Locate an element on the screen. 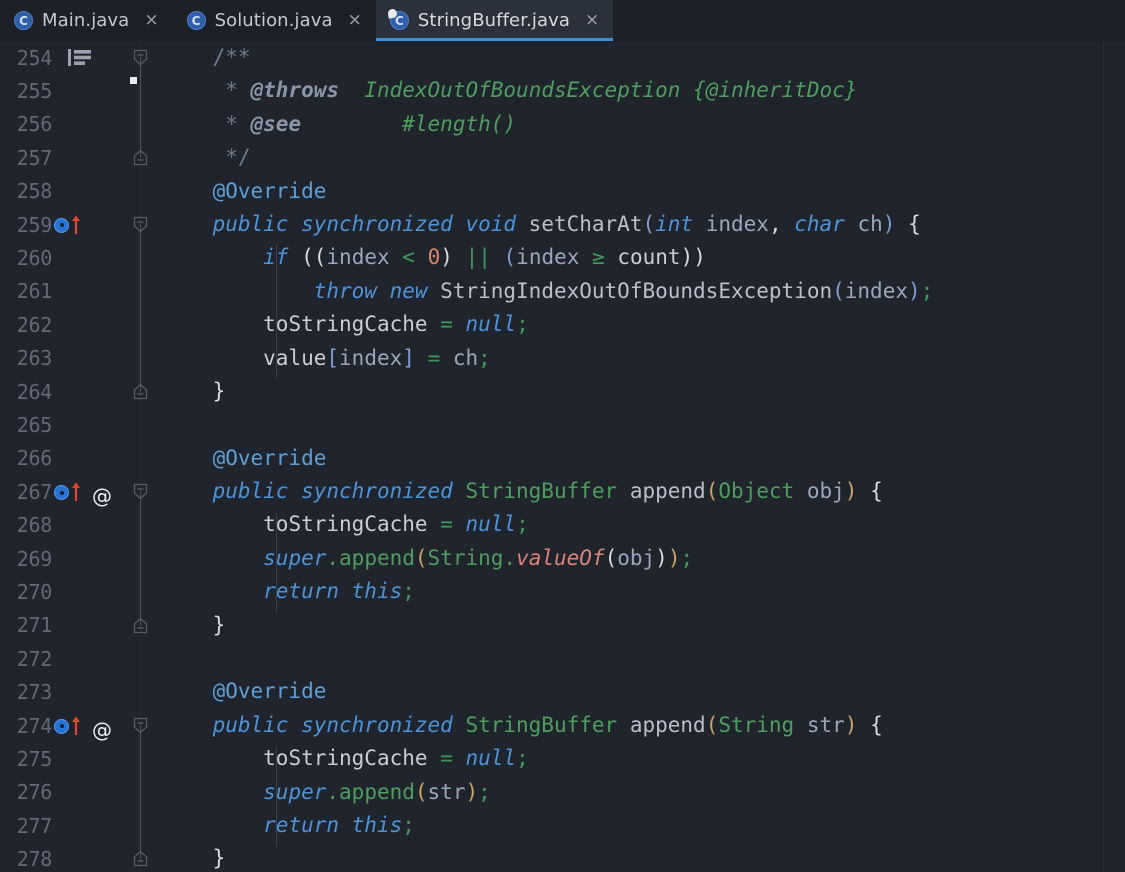 Image resolution: width=1125 pixels, height=872 pixels. code-line: 254 /** is located at coordinates (562, 58).